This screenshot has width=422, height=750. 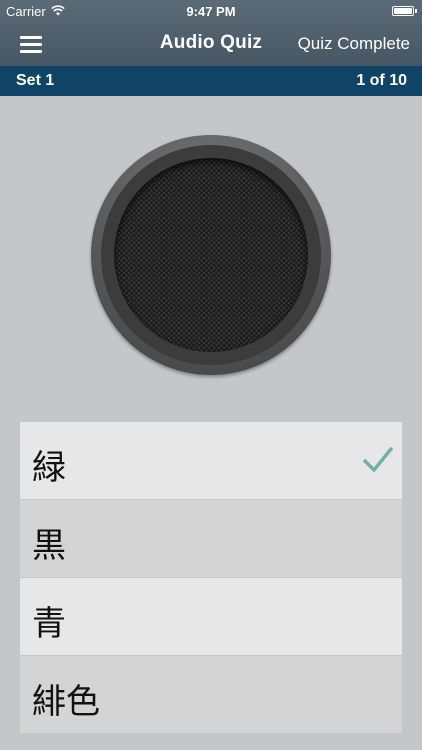 I want to click on answer-option-4: 緋色, so click(x=211, y=695).